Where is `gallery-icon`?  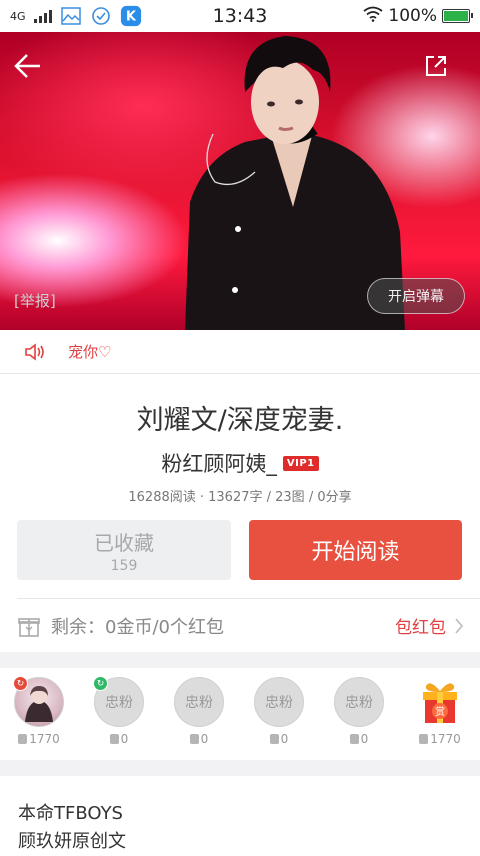
gallery-icon is located at coordinates (71, 16).